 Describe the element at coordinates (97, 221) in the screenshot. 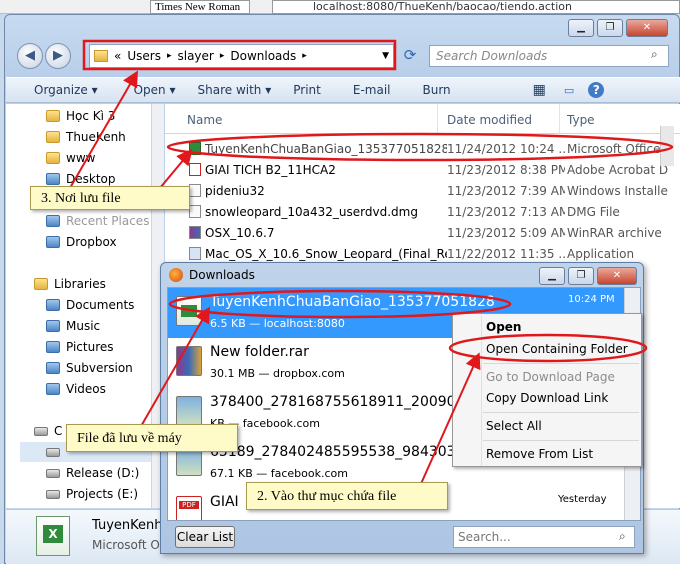

I see `nav-item-recent-places: Recent Places` at that location.